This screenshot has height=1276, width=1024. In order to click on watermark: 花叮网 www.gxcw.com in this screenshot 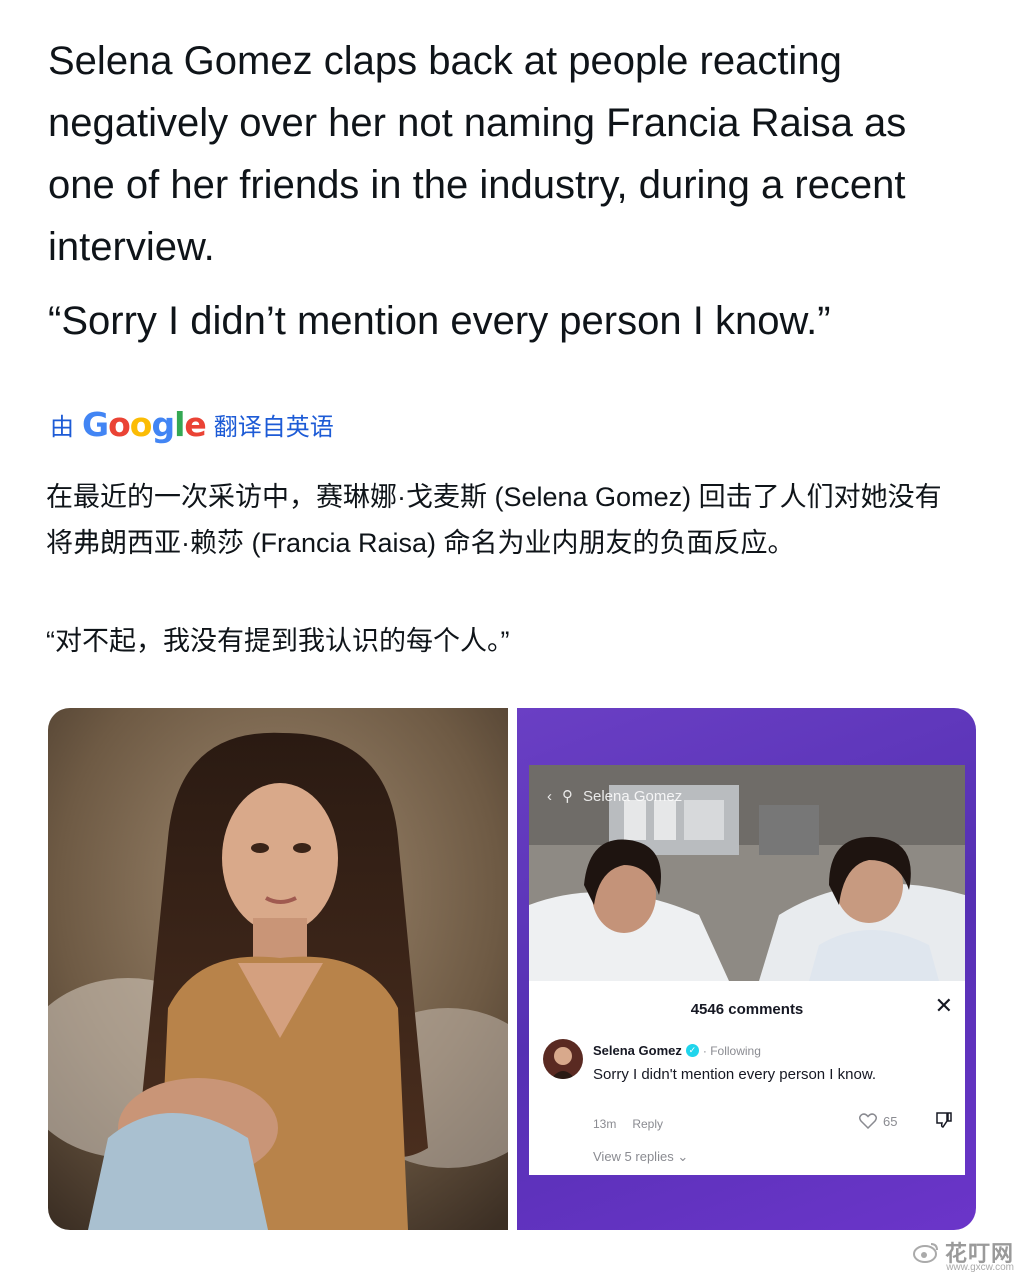, I will do `click(963, 1254)`.